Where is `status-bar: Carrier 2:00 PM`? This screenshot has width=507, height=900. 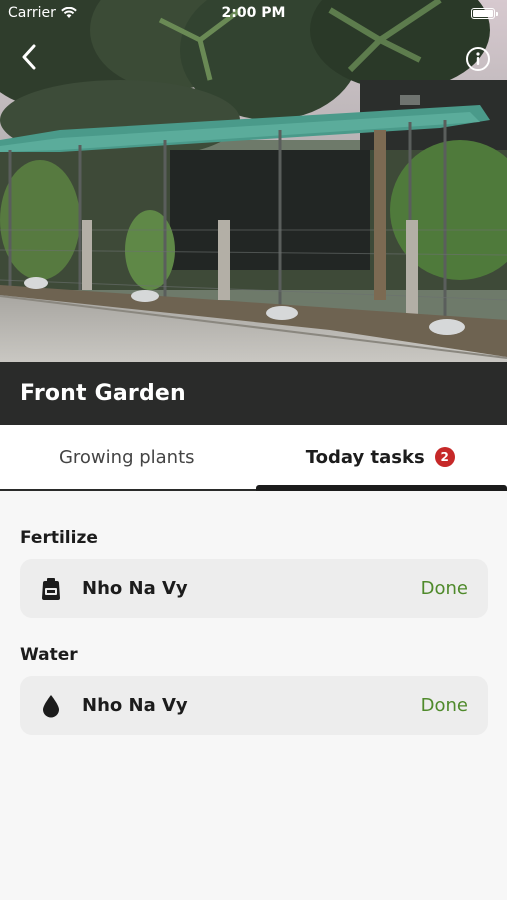
status-bar: Carrier 2:00 PM is located at coordinates (253, 14).